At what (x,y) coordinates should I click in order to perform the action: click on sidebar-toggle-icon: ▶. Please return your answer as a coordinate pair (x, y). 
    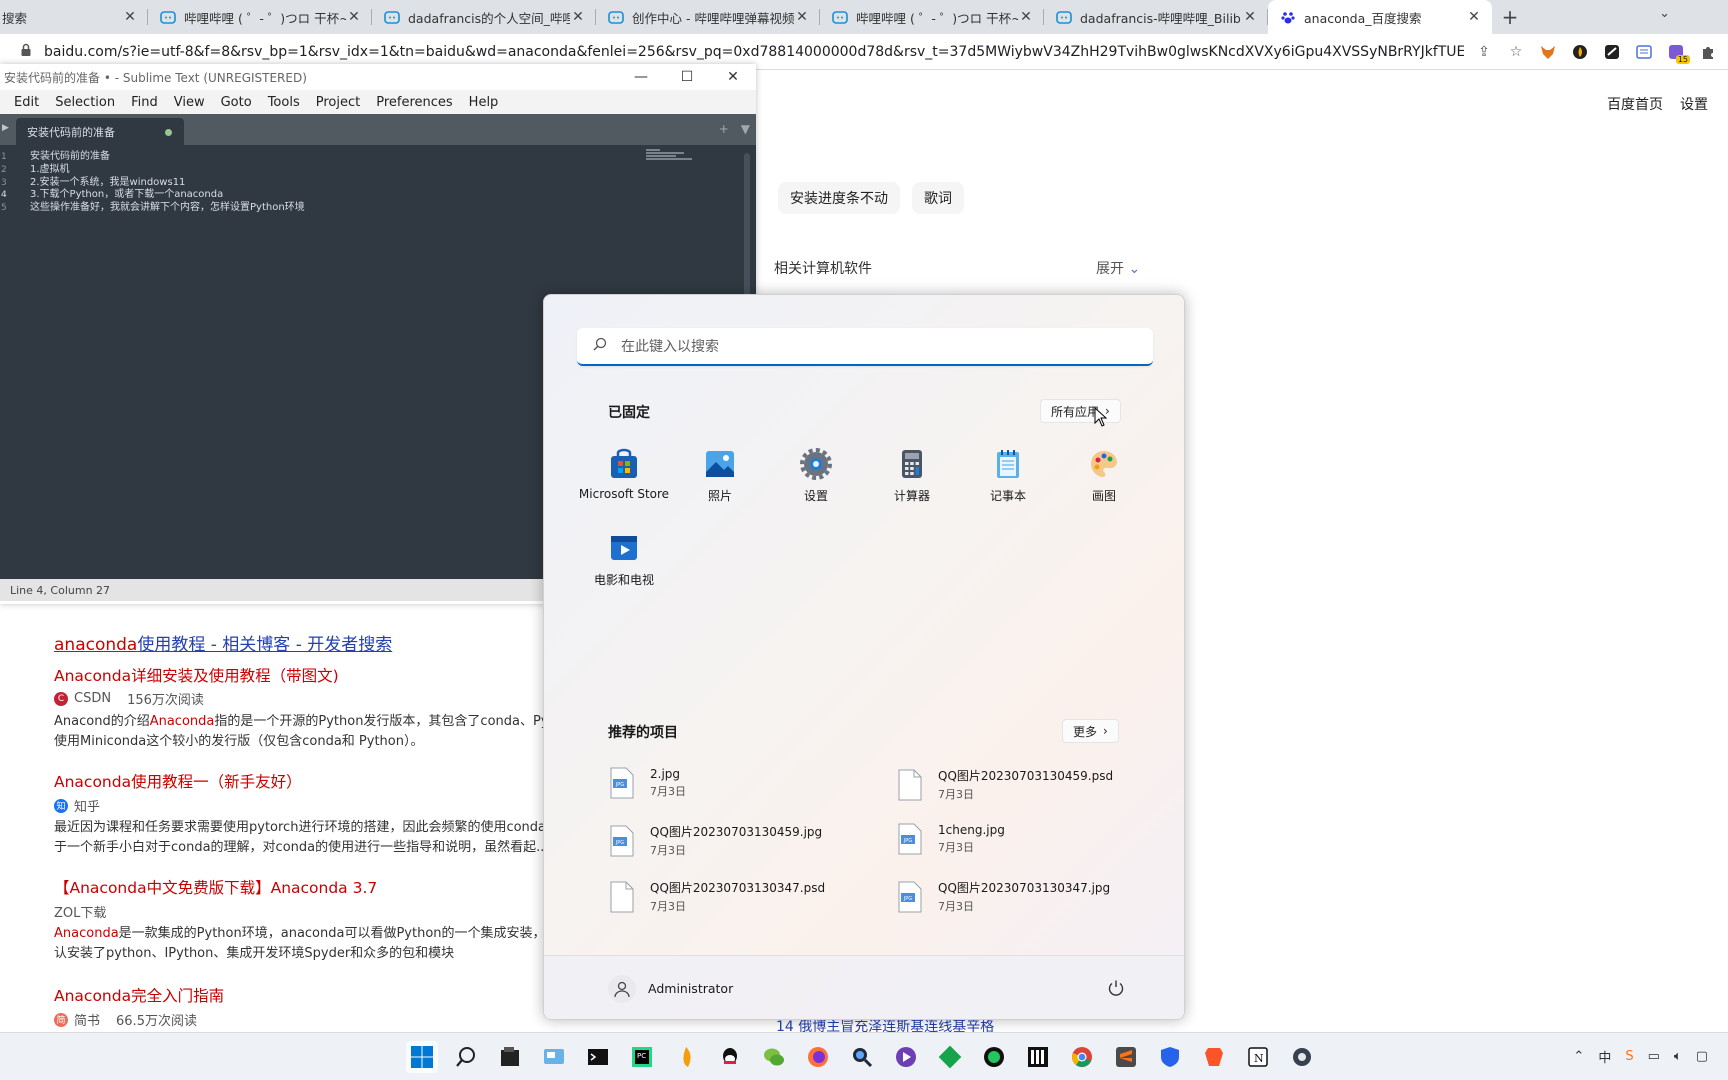
    Looking at the image, I should click on (5, 128).